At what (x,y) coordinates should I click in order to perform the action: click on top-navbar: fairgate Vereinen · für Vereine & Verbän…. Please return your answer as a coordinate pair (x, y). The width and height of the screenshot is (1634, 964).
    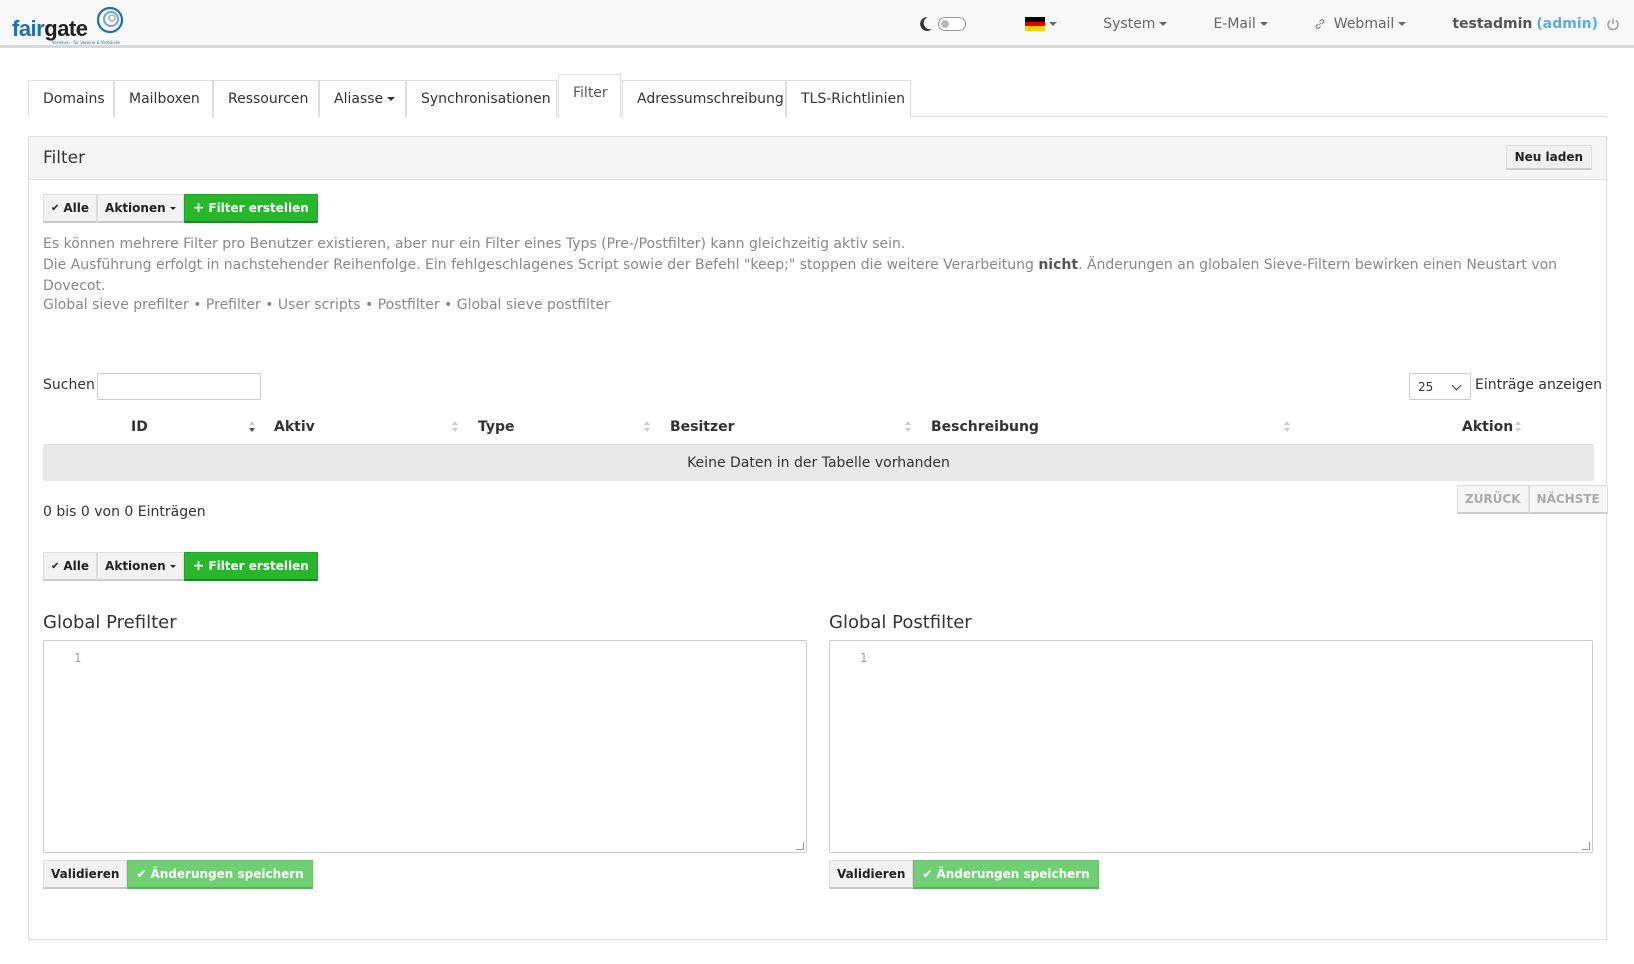
    Looking at the image, I should click on (817, 24).